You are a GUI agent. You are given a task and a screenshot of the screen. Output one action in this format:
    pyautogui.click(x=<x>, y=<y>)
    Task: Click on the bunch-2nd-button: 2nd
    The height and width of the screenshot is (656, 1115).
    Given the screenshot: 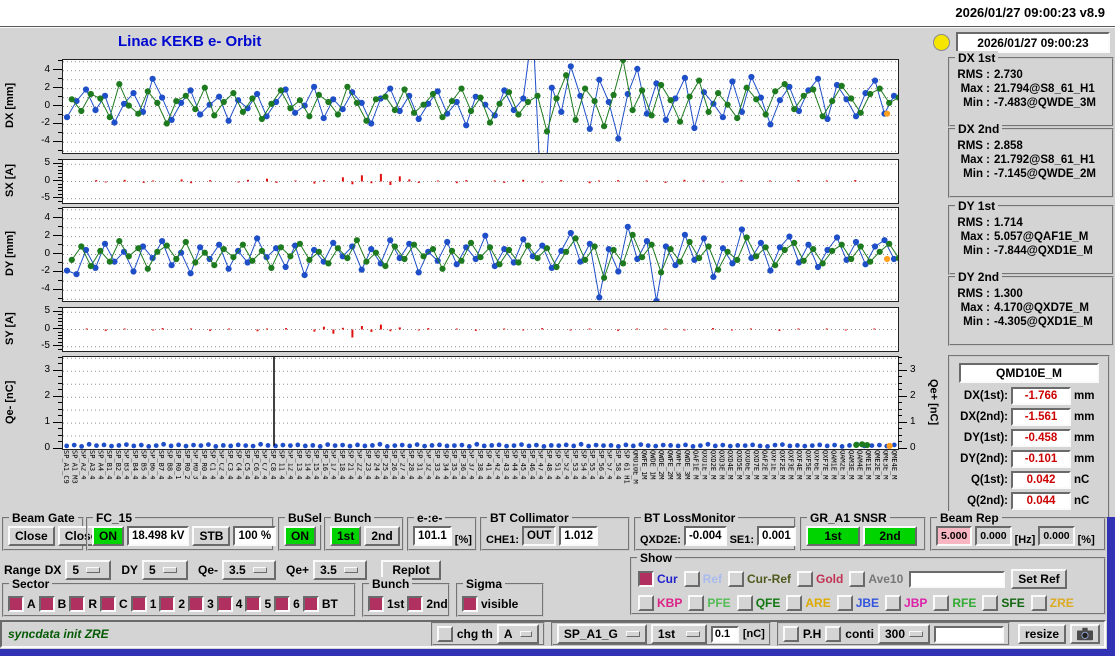 What is the action you would take?
    pyautogui.click(x=382, y=536)
    